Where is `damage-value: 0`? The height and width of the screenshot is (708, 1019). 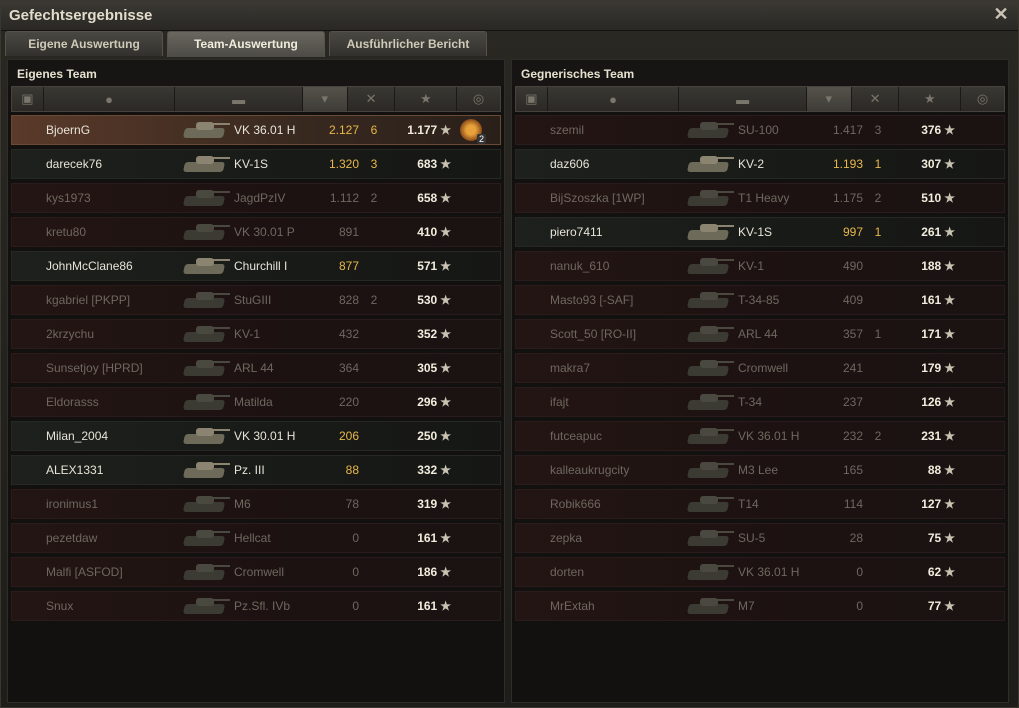 damage-value: 0 is located at coordinates (355, 606).